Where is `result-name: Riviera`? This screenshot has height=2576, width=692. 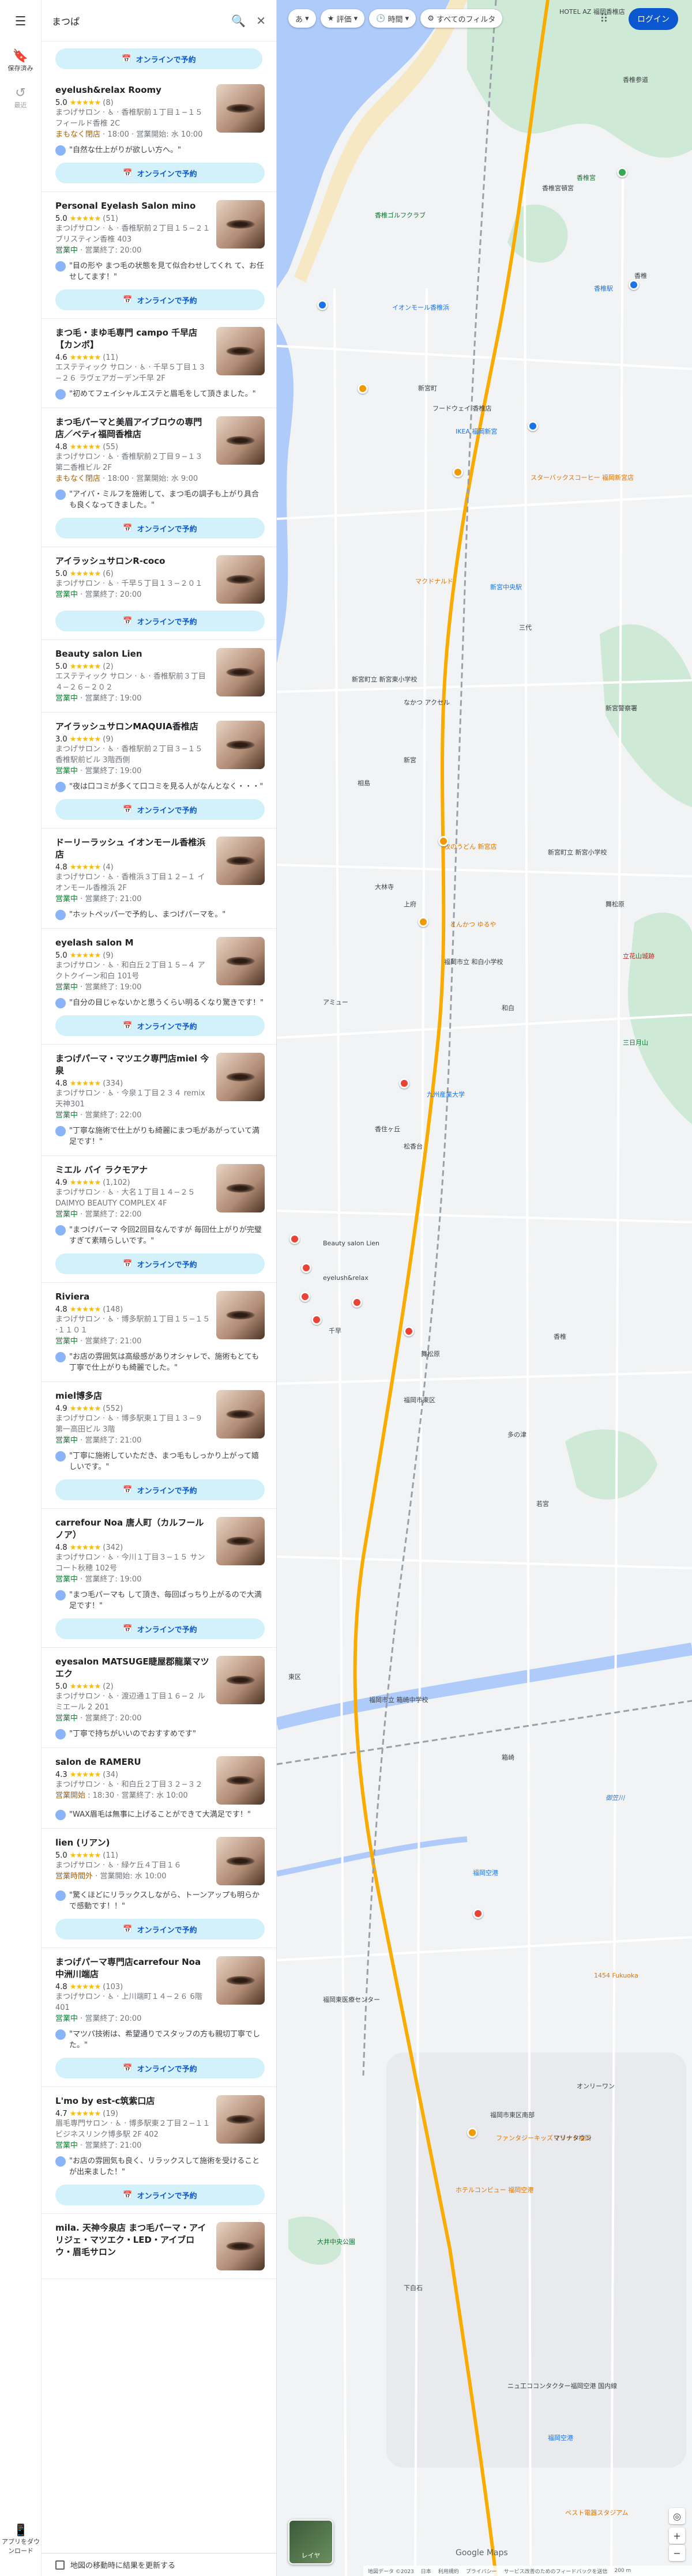
result-name: Riviera is located at coordinates (132, 1297).